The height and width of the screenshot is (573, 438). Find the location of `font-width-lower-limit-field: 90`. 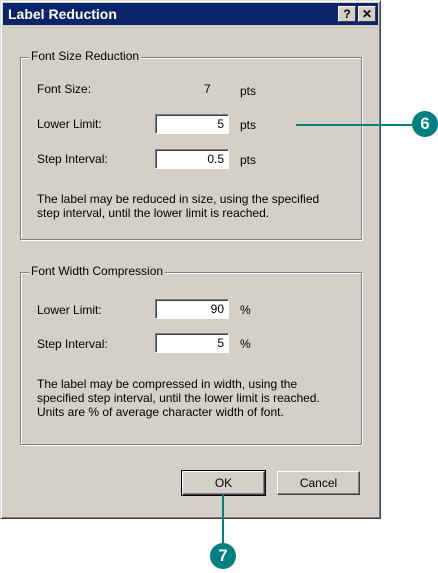

font-width-lower-limit-field: 90 is located at coordinates (192, 309).